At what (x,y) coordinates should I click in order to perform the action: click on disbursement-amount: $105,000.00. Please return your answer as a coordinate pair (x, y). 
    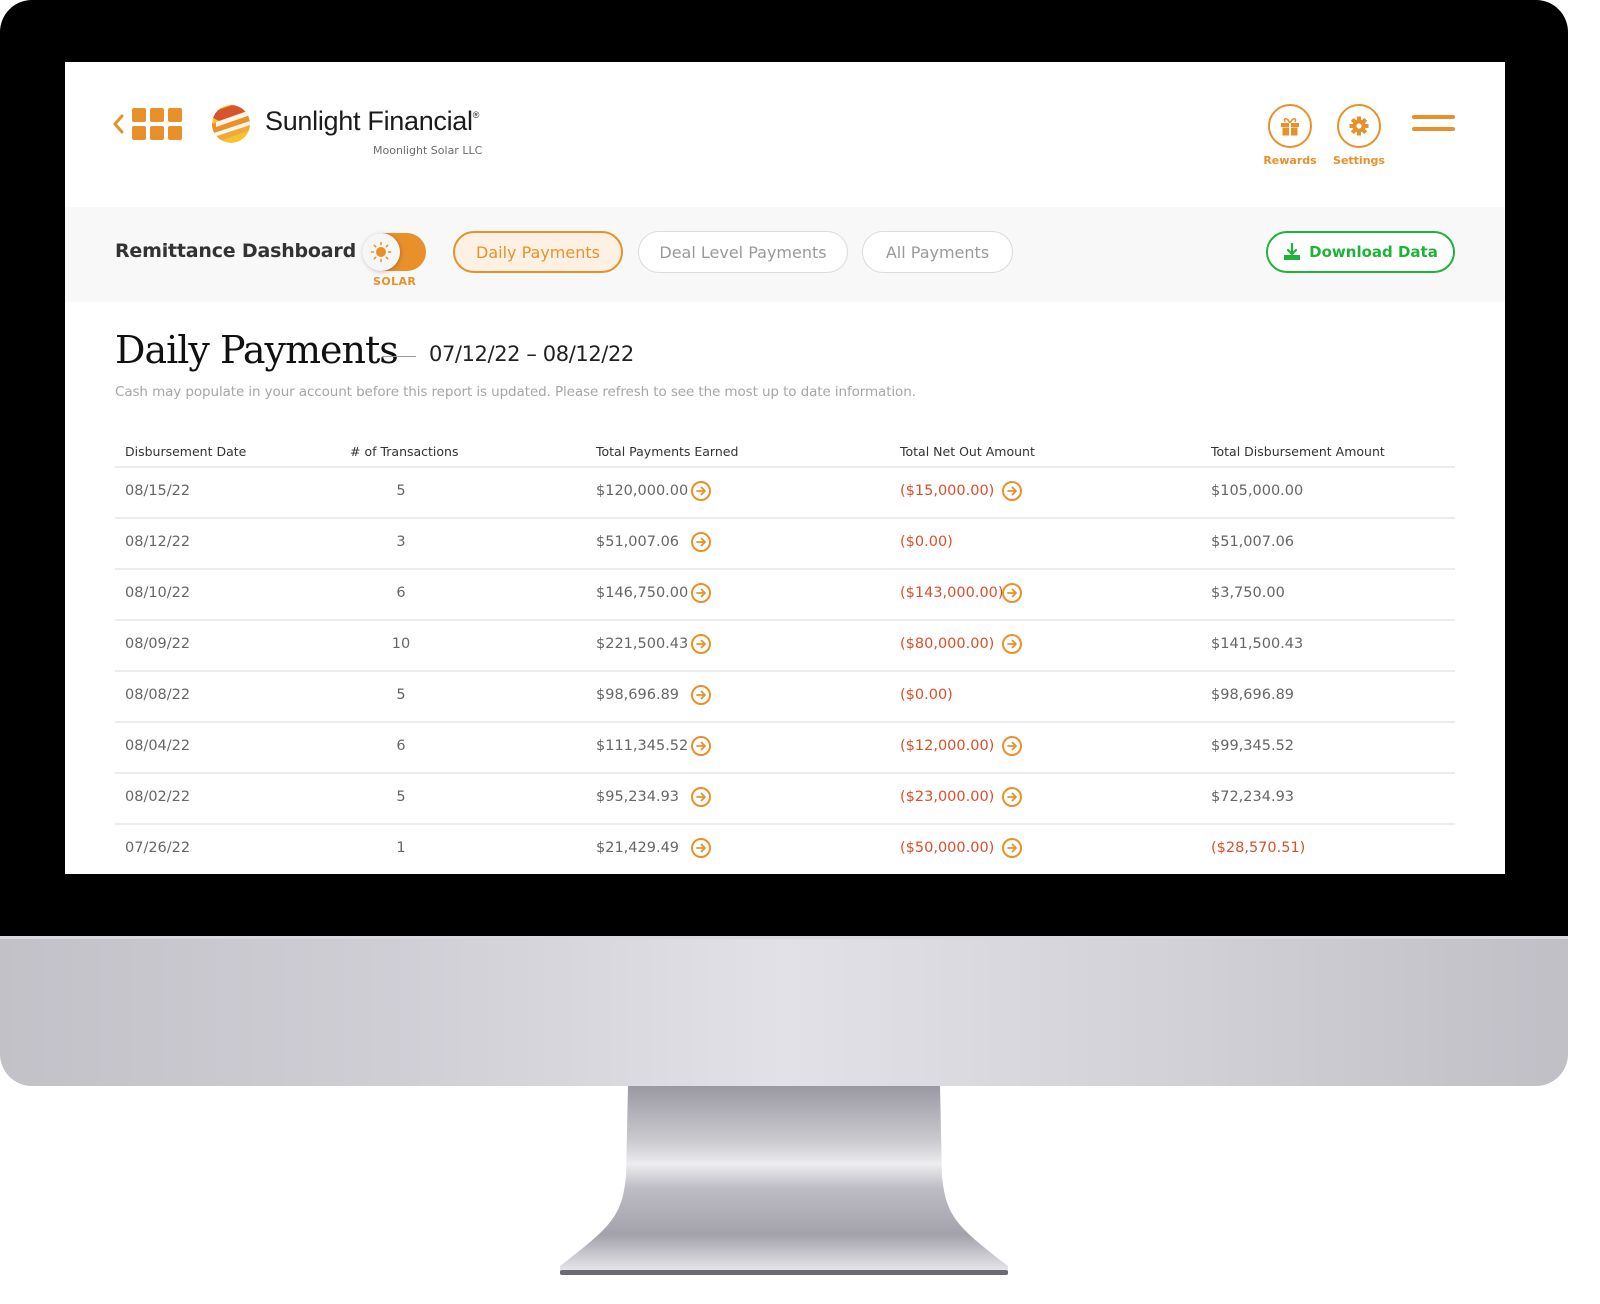
    Looking at the image, I should click on (1257, 491).